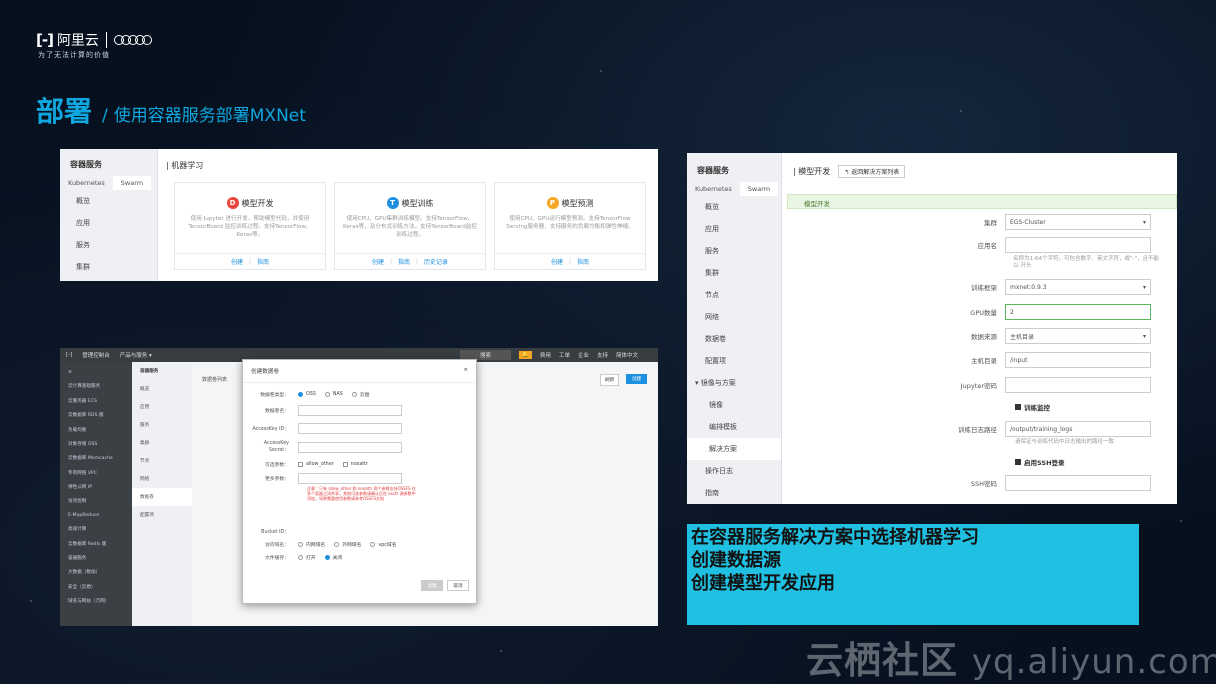 This screenshot has height=684, width=1216. Describe the element at coordinates (432, 585) in the screenshot. I see `dialog-ok-button: 创建` at that location.